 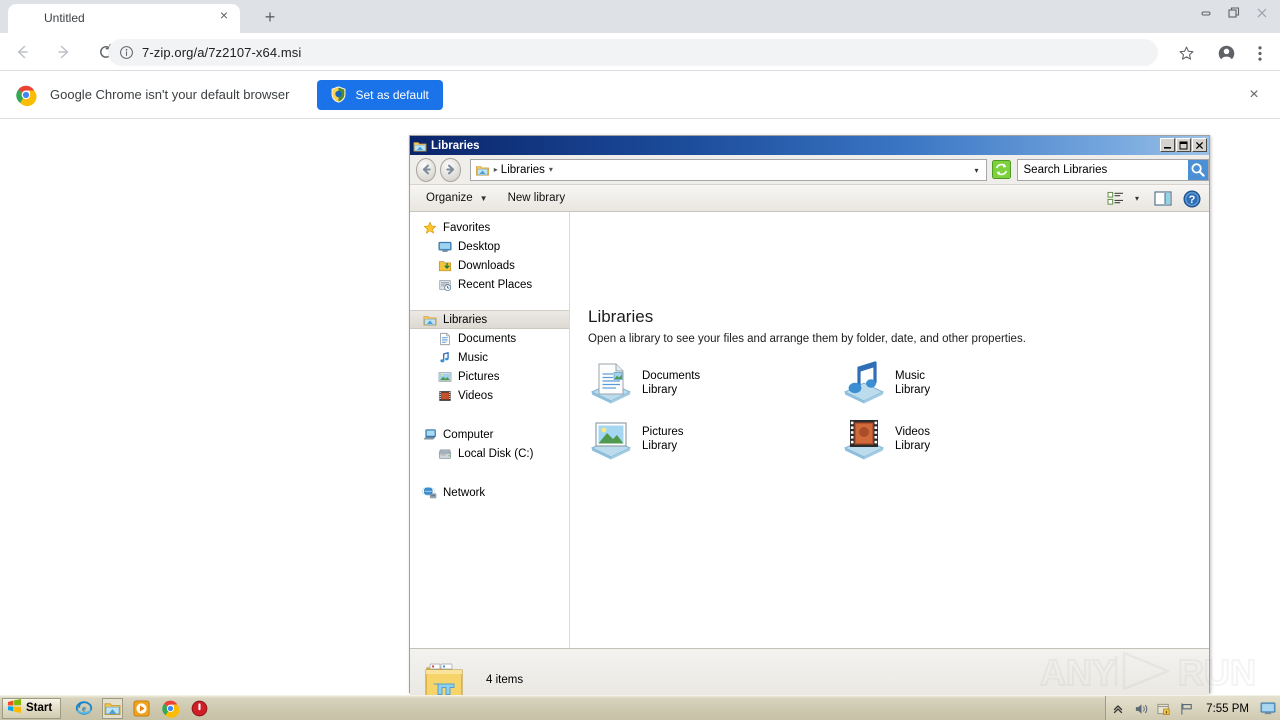 I want to click on tab-close-icon: ×, so click(x=224, y=16).